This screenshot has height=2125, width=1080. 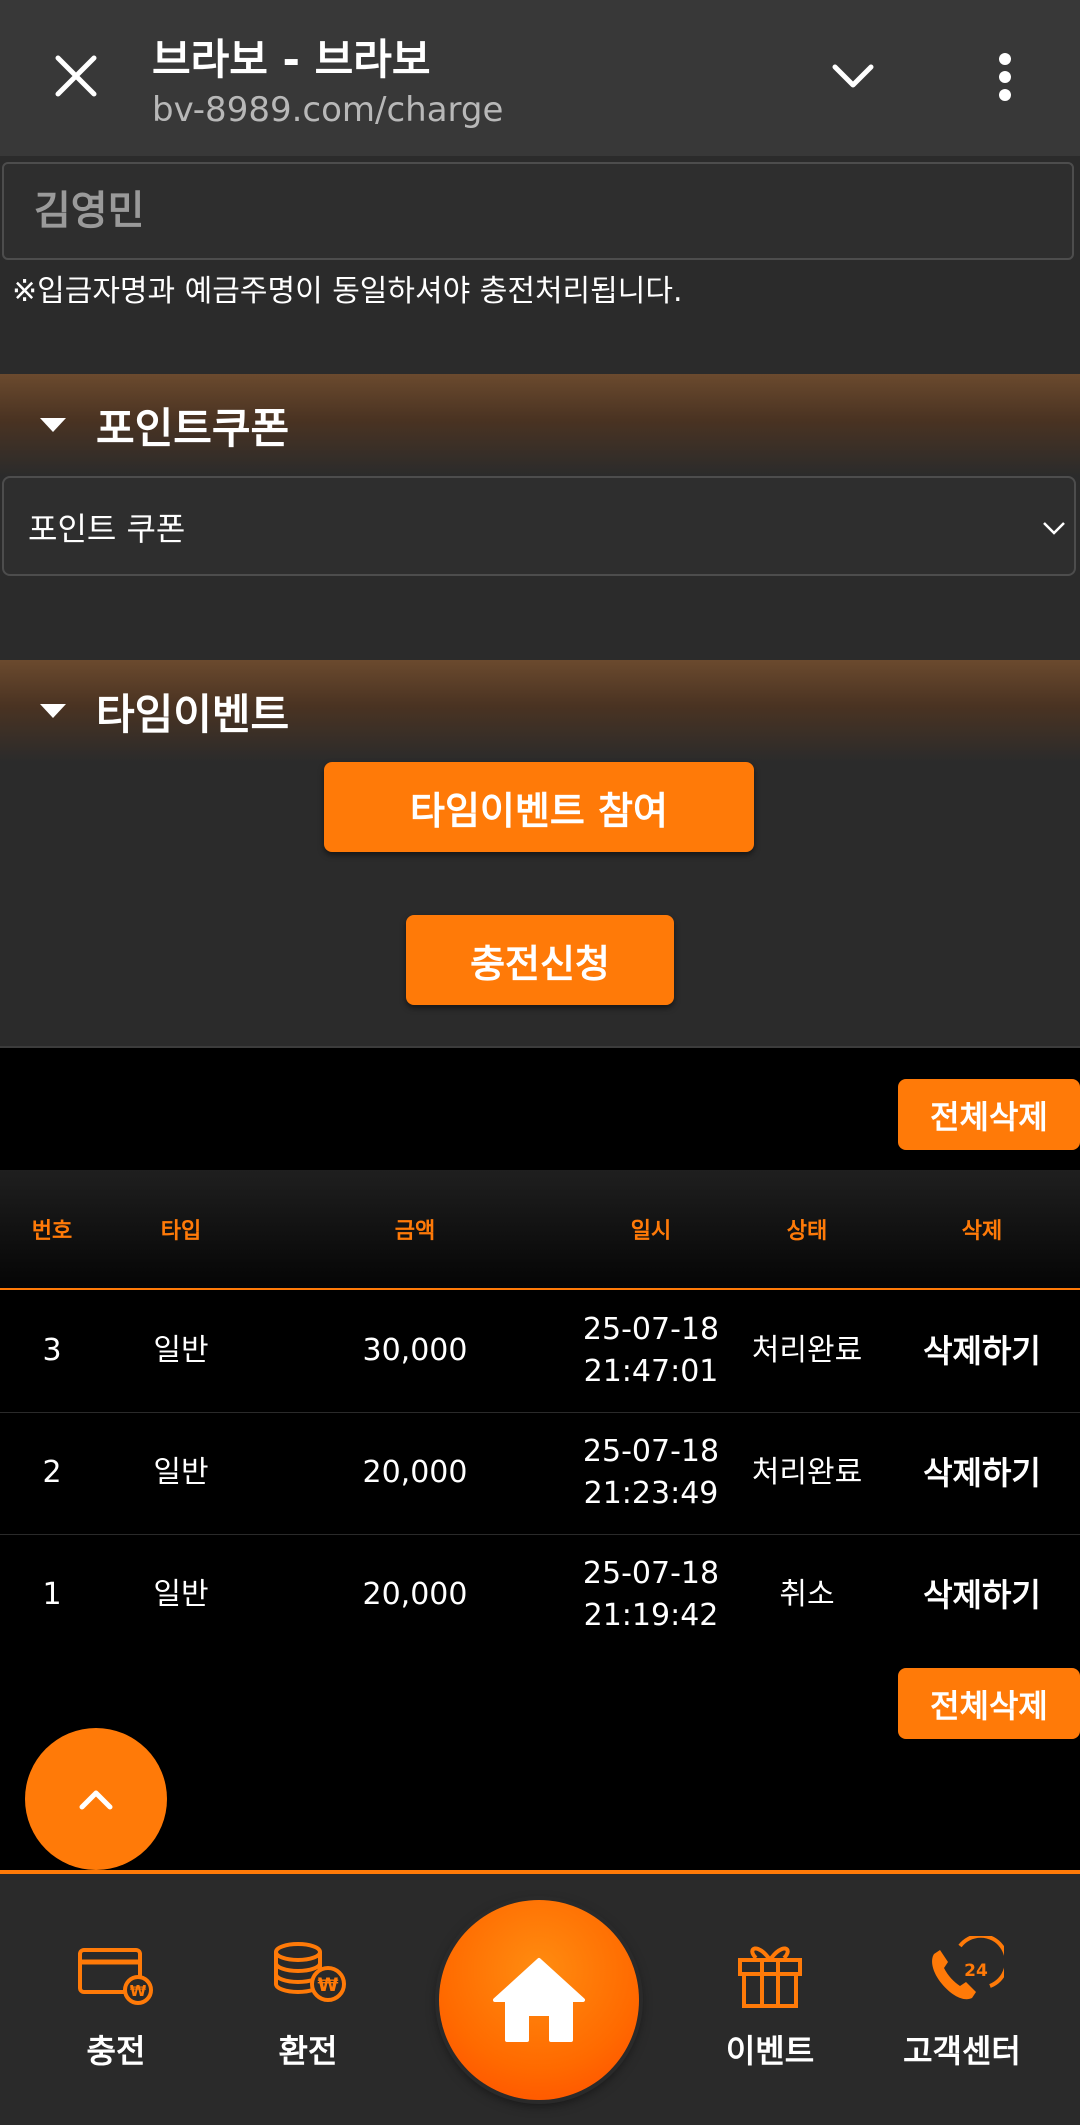 What do you see at coordinates (651, 1615) in the screenshot?
I see `cell-time: 21:19:42` at bounding box center [651, 1615].